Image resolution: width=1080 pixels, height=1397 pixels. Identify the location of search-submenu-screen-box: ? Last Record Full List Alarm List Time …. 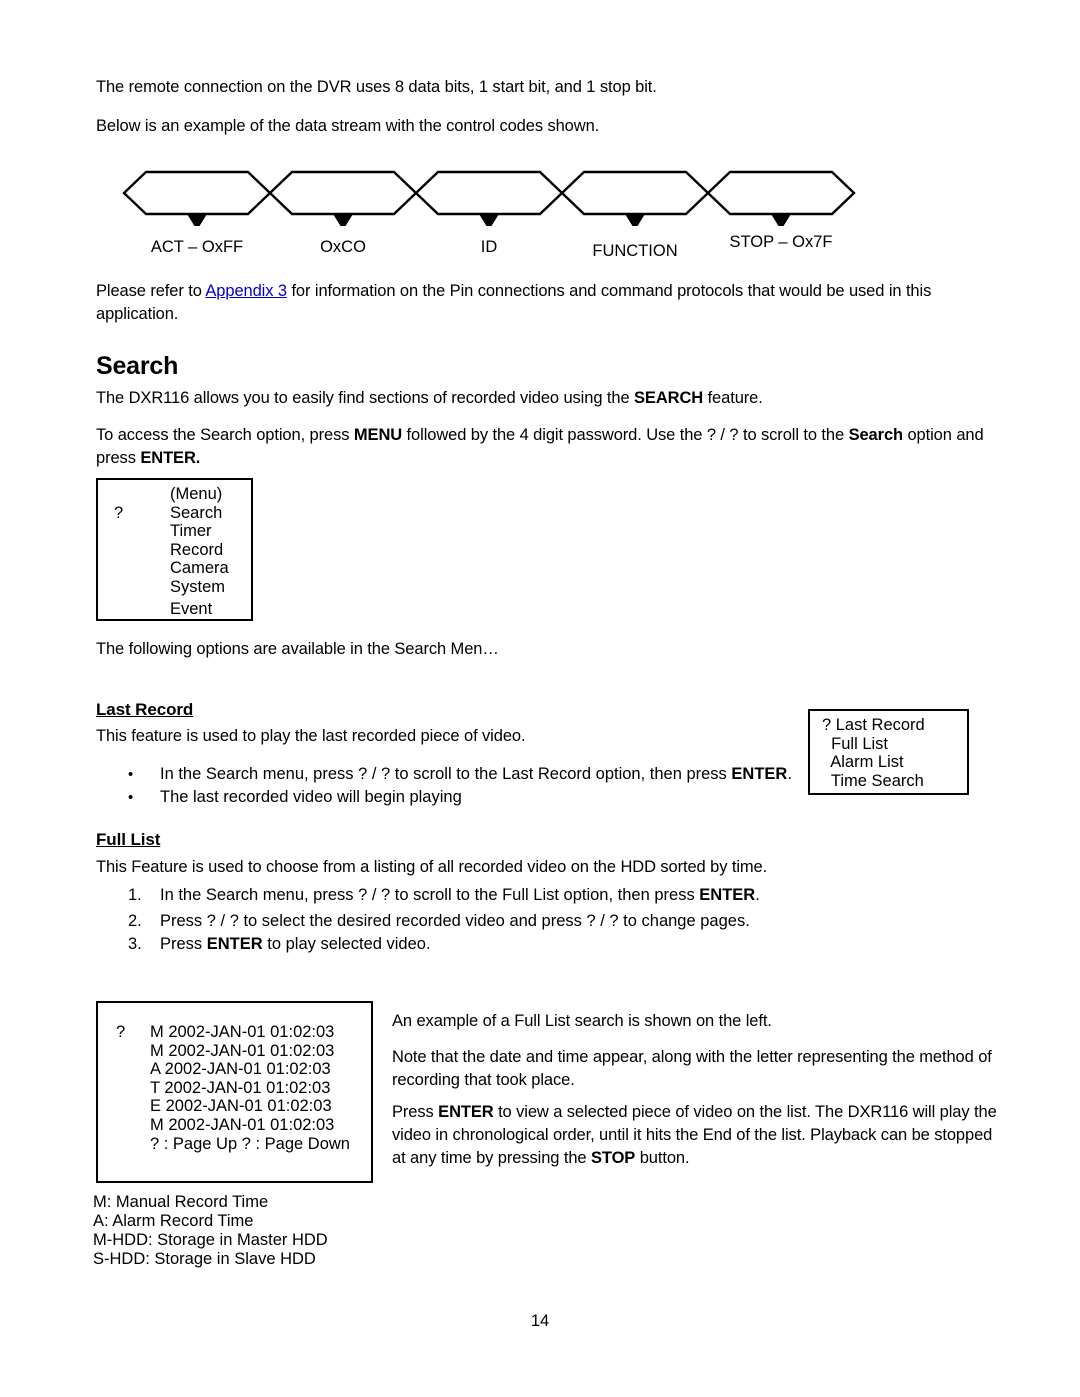
(888, 752).